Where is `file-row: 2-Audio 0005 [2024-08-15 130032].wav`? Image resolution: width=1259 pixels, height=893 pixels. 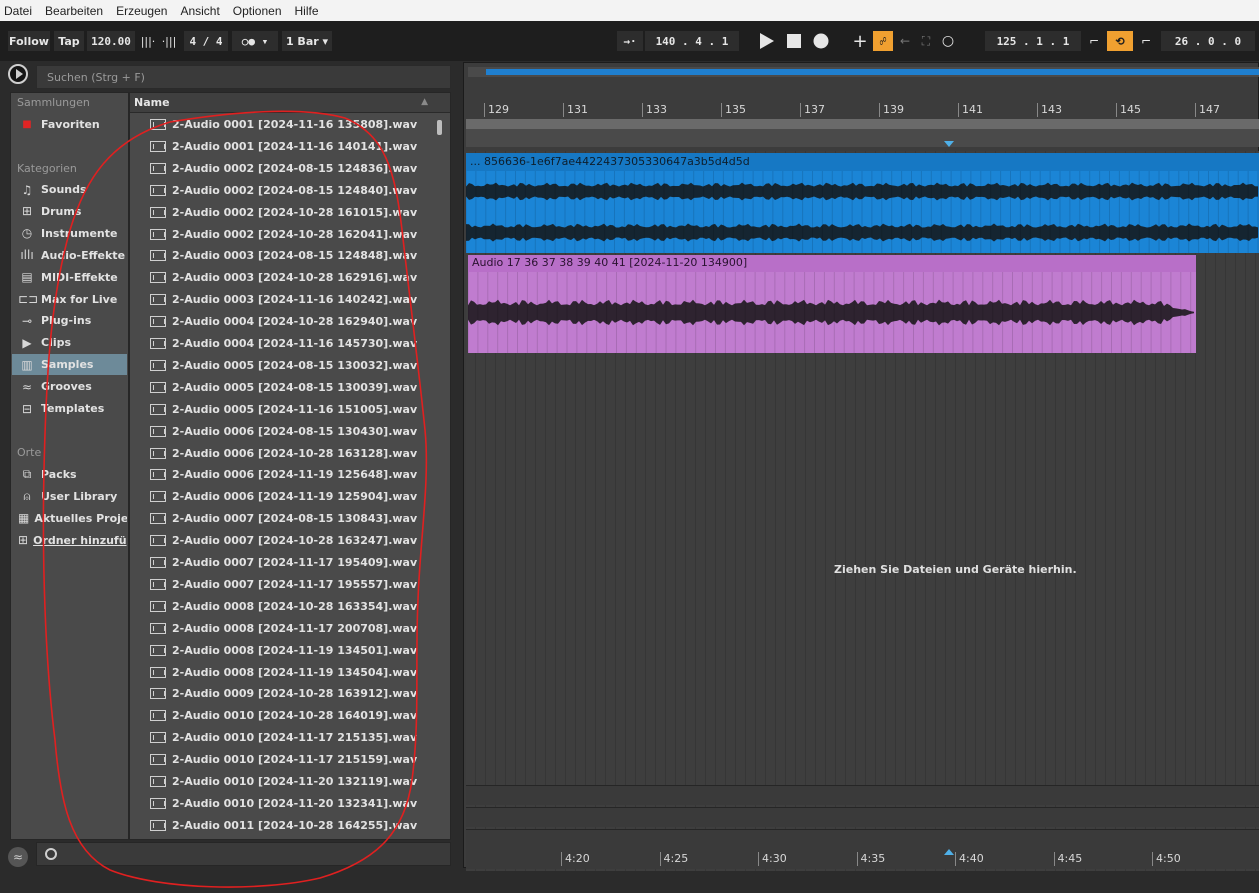
file-row: 2-Audio 0005 [2024-08-15 130032].wav is located at coordinates (280, 365).